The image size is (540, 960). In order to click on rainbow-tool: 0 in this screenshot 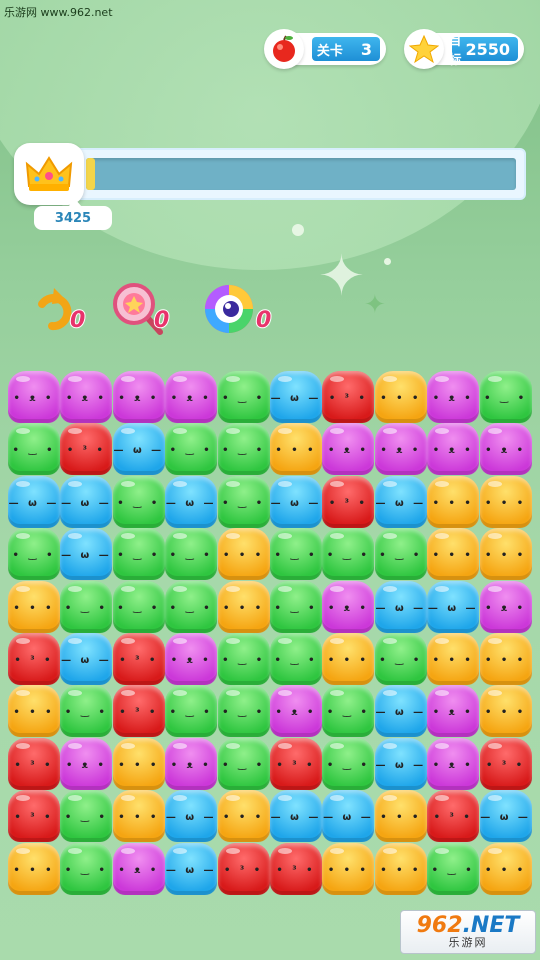, I will do `click(237, 310)`.